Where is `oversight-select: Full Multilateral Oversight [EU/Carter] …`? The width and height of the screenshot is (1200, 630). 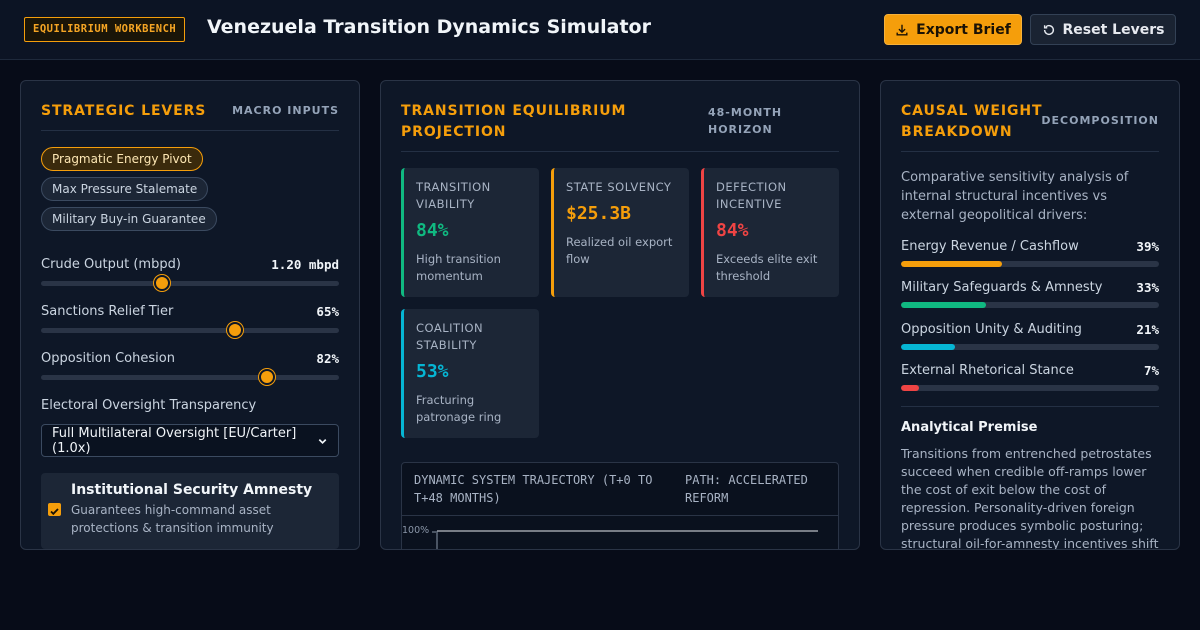
oversight-select: Full Multilateral Oversight [EU/Carter] … is located at coordinates (190, 440).